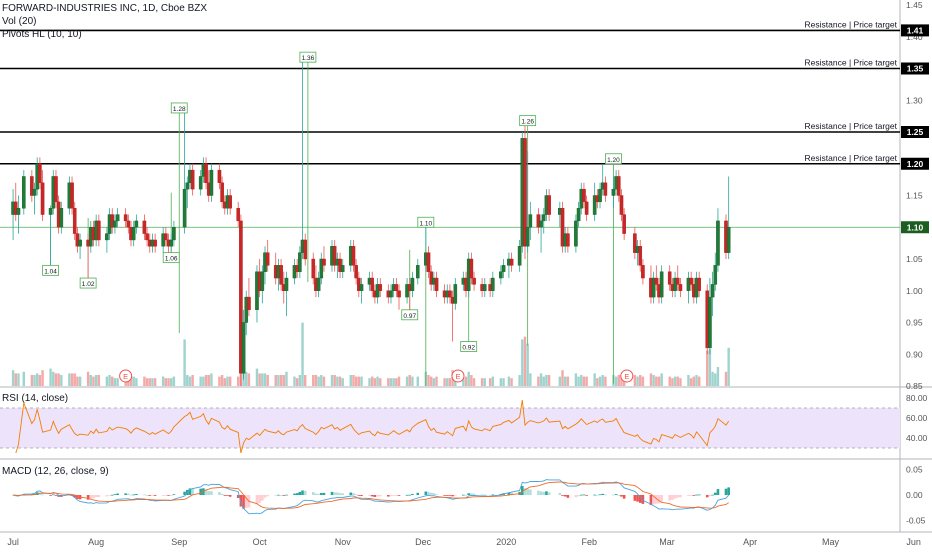  I want to click on price-tick-label: 0.95, so click(914, 323).